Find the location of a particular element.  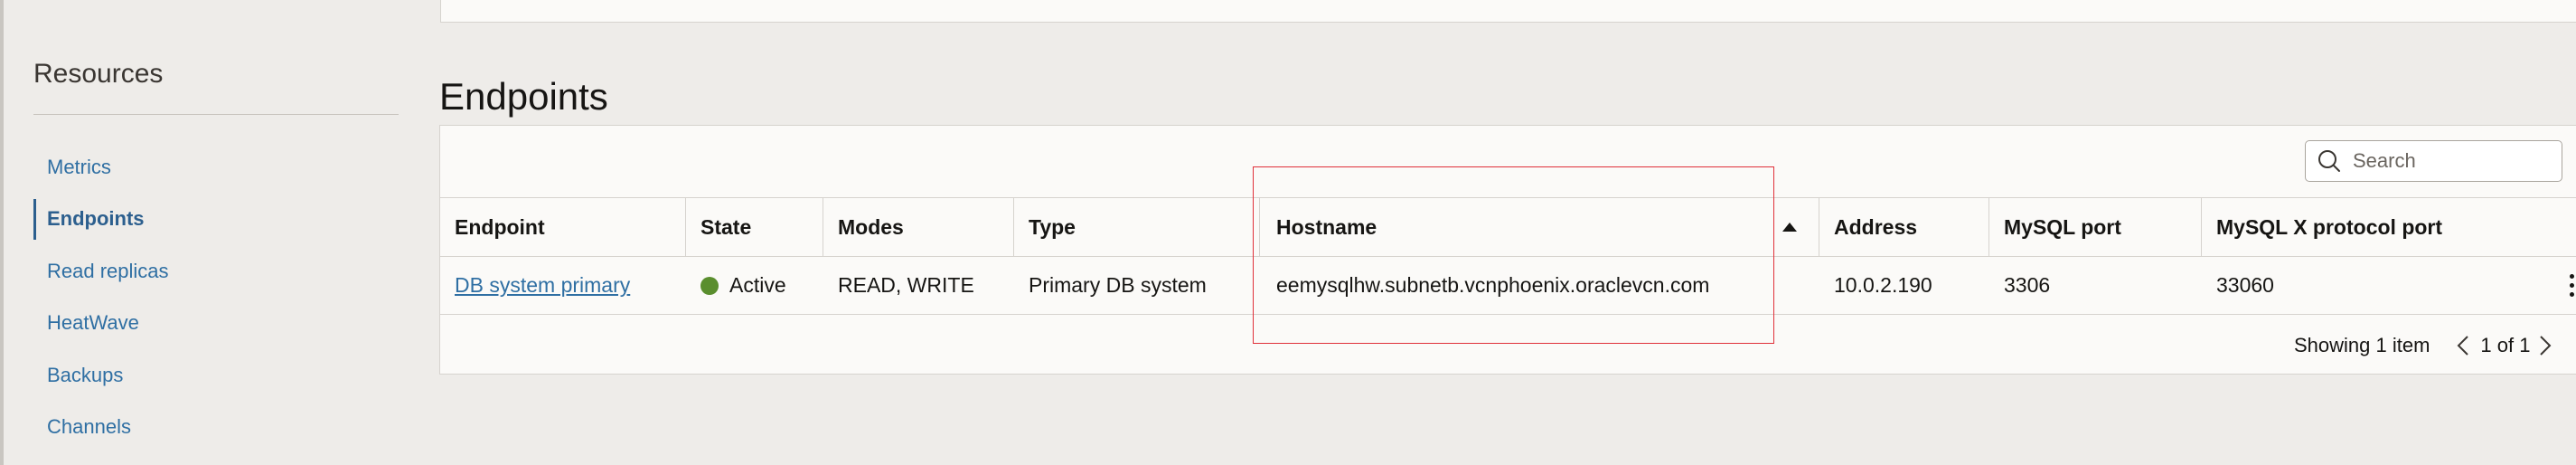

cell-modes: READ, WRITE is located at coordinates (906, 285).